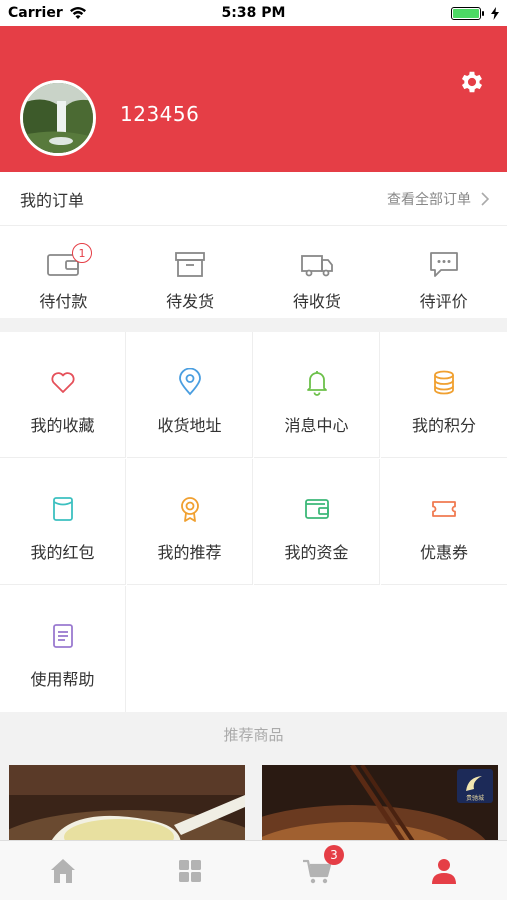 The image size is (507, 900). What do you see at coordinates (62, 552) in the screenshot?
I see `service-label: 我的红包` at bounding box center [62, 552].